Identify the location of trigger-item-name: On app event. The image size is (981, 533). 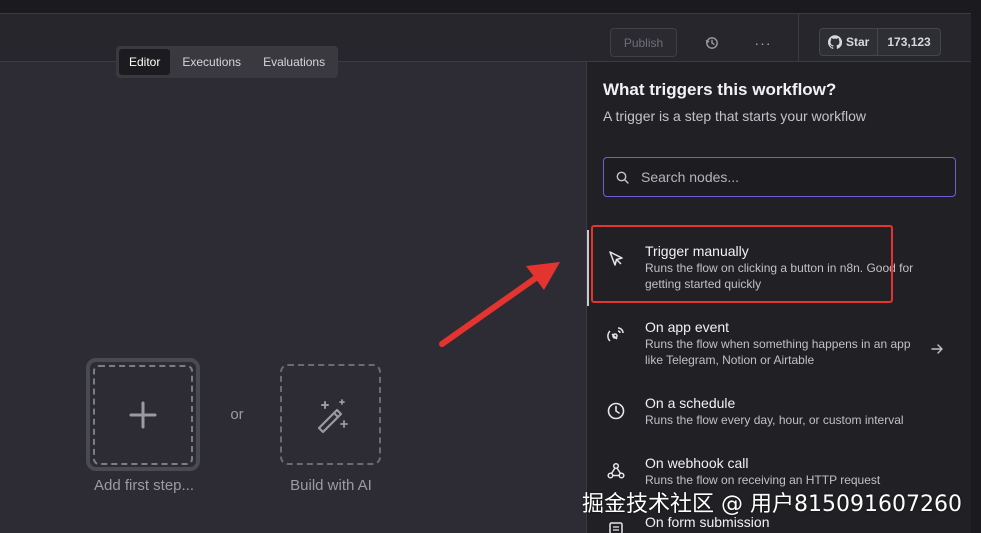
(687, 327).